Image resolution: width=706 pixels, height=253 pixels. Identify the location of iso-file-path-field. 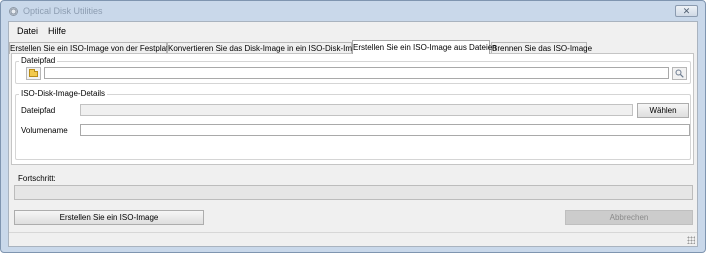
(356, 110).